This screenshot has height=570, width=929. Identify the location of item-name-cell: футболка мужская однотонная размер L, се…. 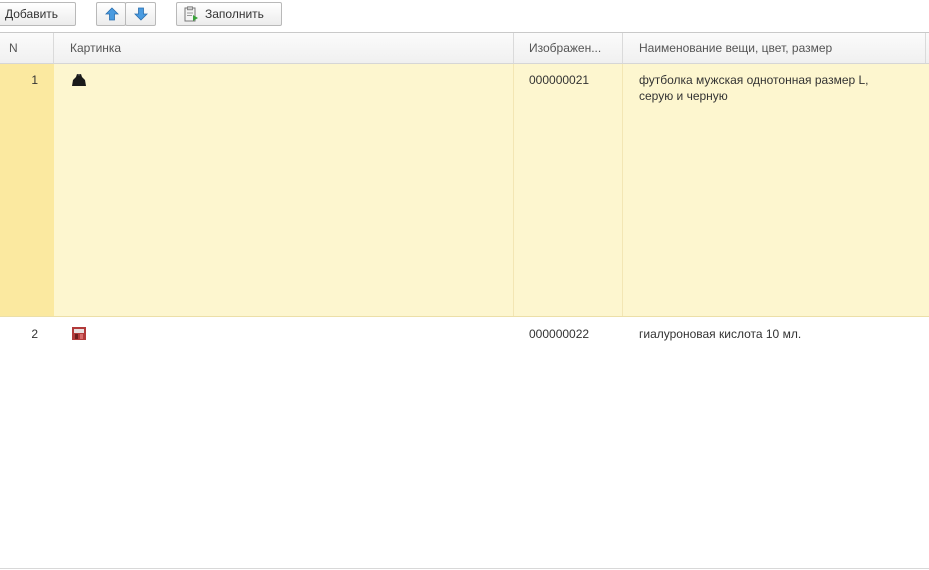
(774, 190).